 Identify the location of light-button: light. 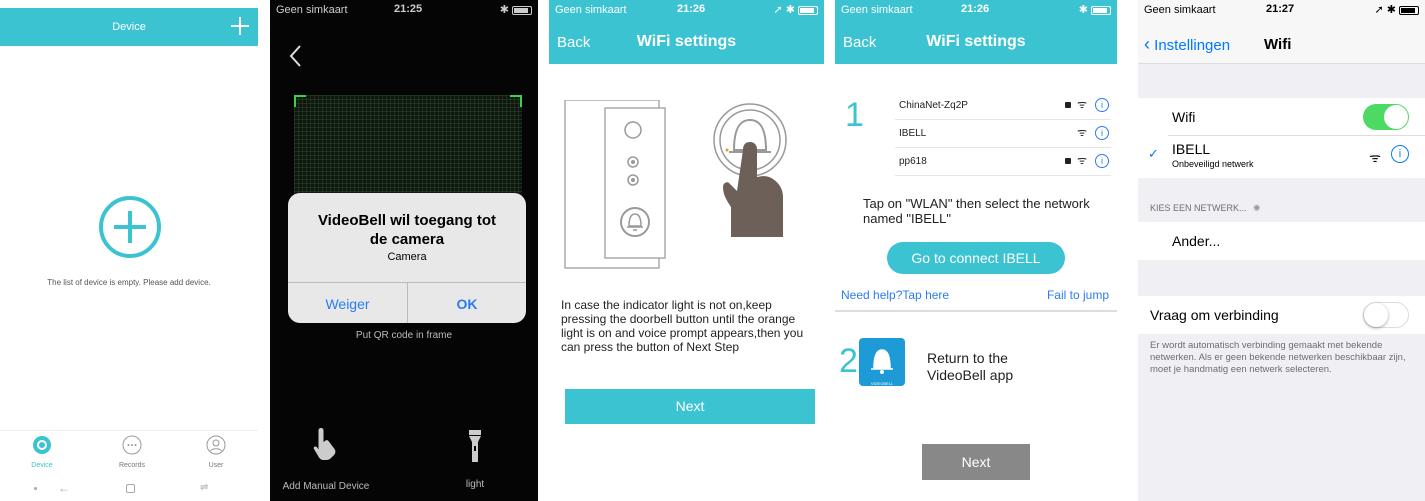
(475, 462).